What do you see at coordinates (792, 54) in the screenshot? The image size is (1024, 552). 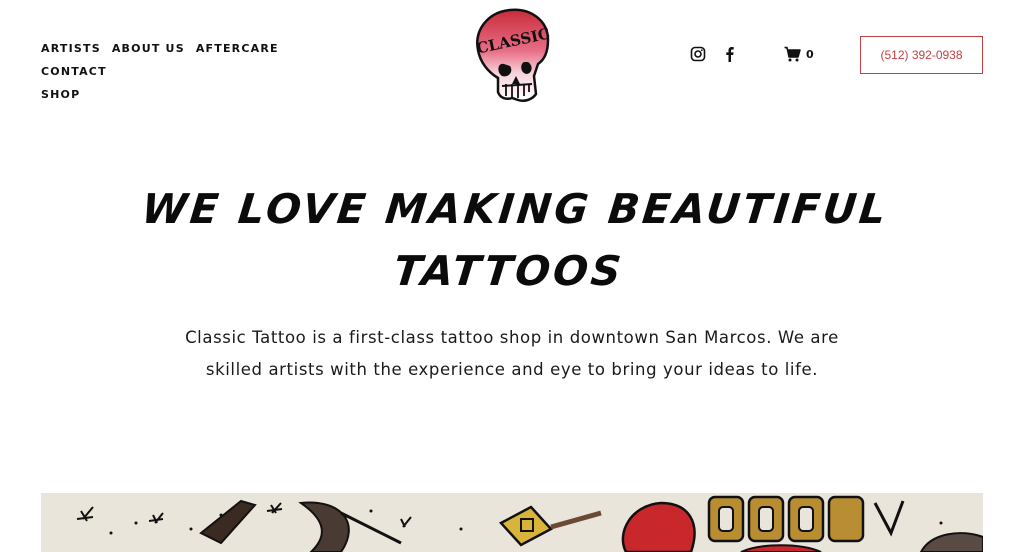 I see `cart-icon` at bounding box center [792, 54].